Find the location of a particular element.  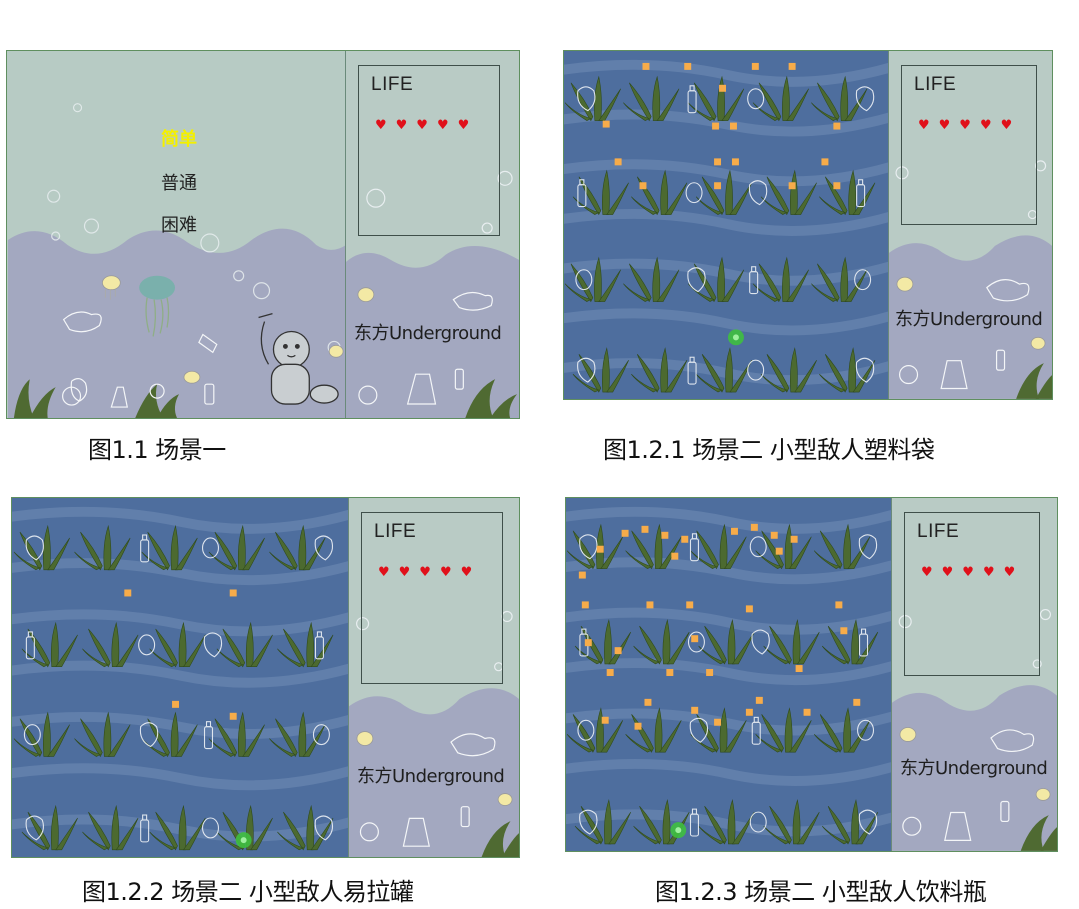

caption-scene2-bottle: 图1.2.3 场景二 小型敌人饮料瓶 is located at coordinates (821, 892).